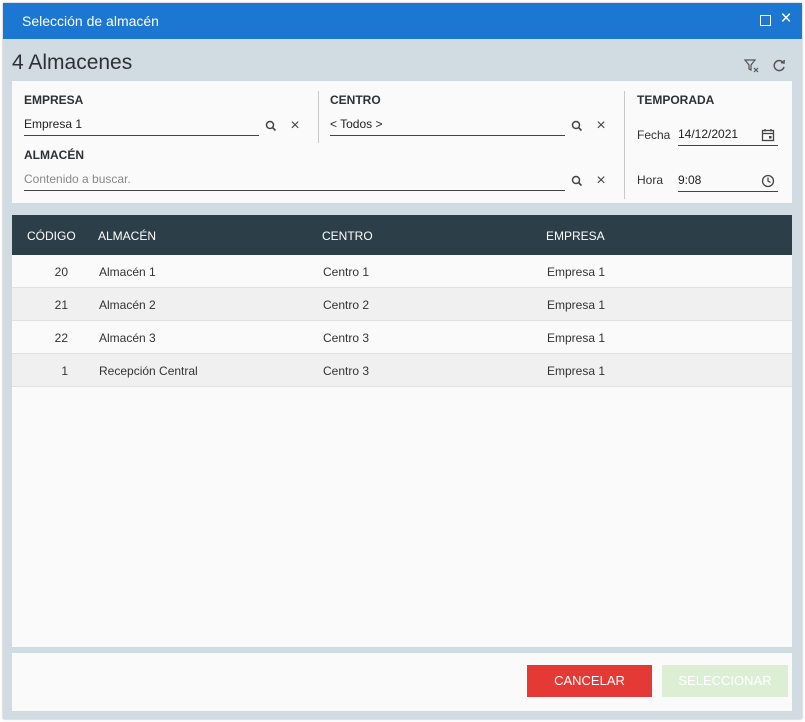 This screenshot has width=805, height=722. What do you see at coordinates (72, 62) in the screenshot?
I see `warehouse-count: 4 Almacenes` at bounding box center [72, 62].